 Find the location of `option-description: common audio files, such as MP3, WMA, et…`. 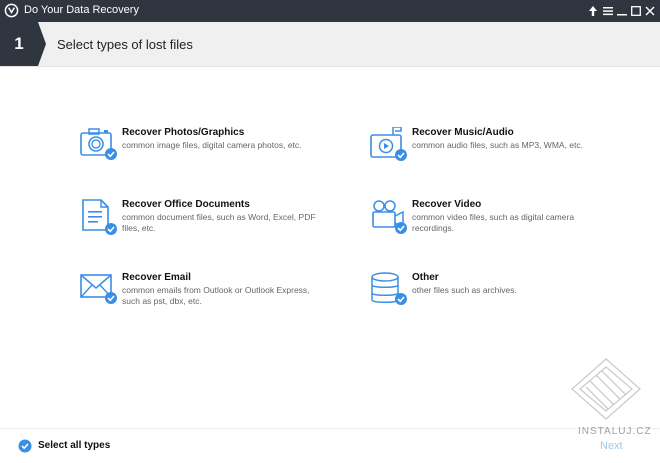

option-description: common audio files, such as MP3, WMA, et… is located at coordinates (498, 145).